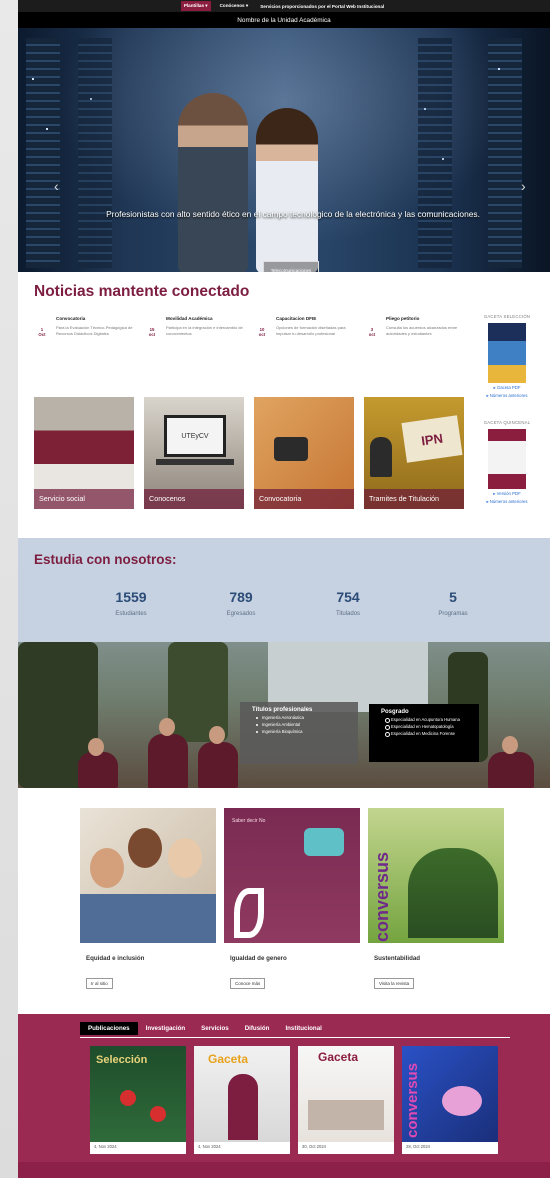  Describe the element at coordinates (294, 1100) in the screenshot. I see `publications-list: Selección 4, Nov 2024 Gaceta 4, Nov 2024` at that location.